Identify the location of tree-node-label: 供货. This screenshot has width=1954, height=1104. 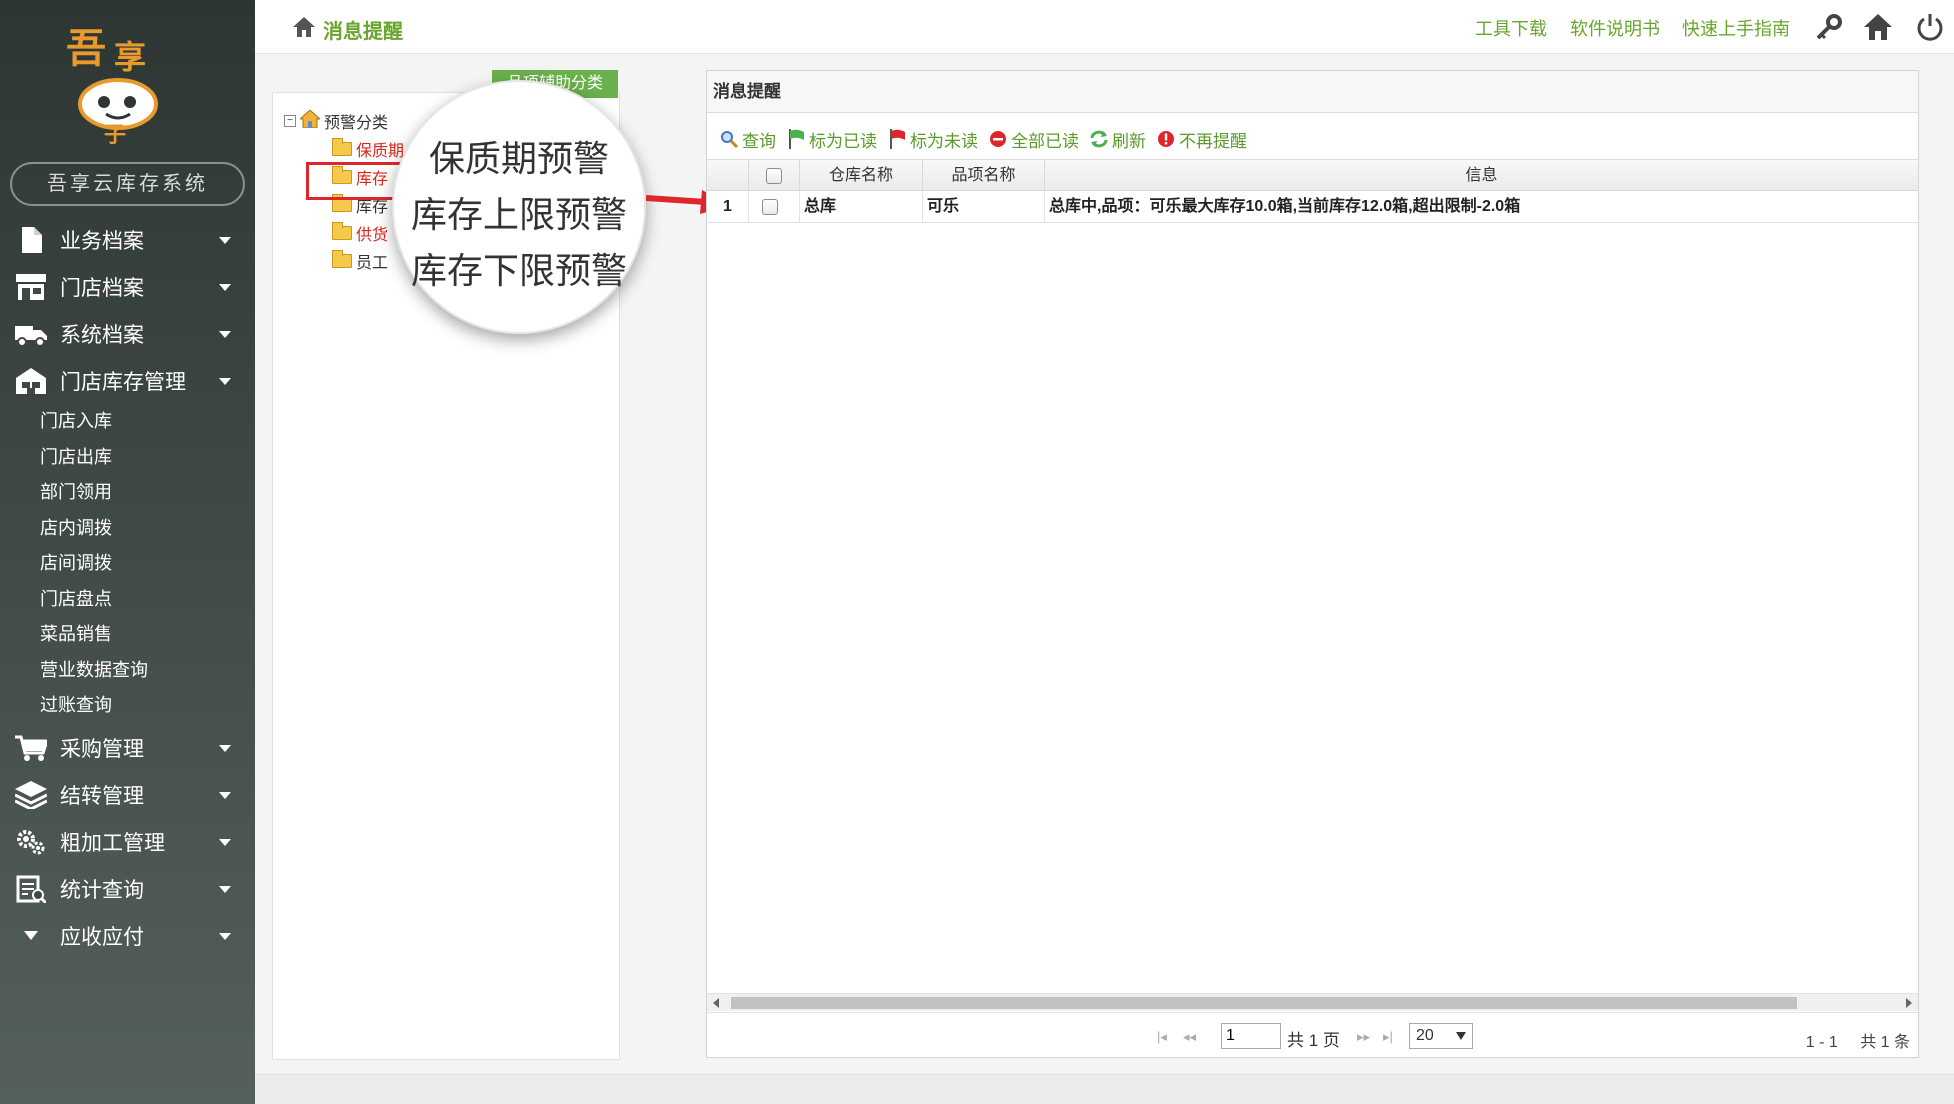
(372, 235).